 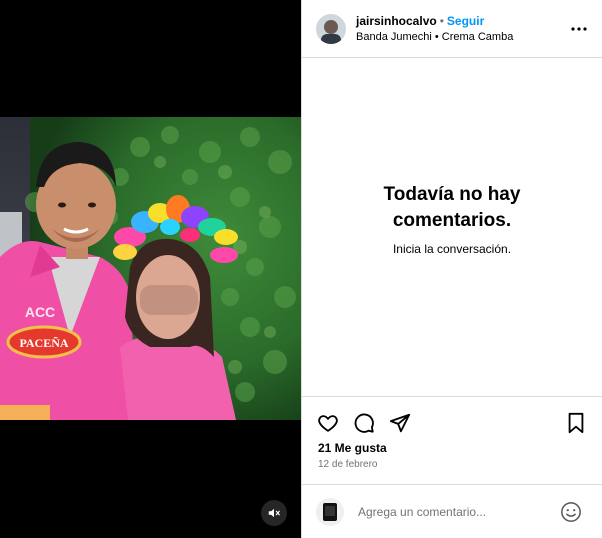 I want to click on heart-icon, so click(x=328, y=423).